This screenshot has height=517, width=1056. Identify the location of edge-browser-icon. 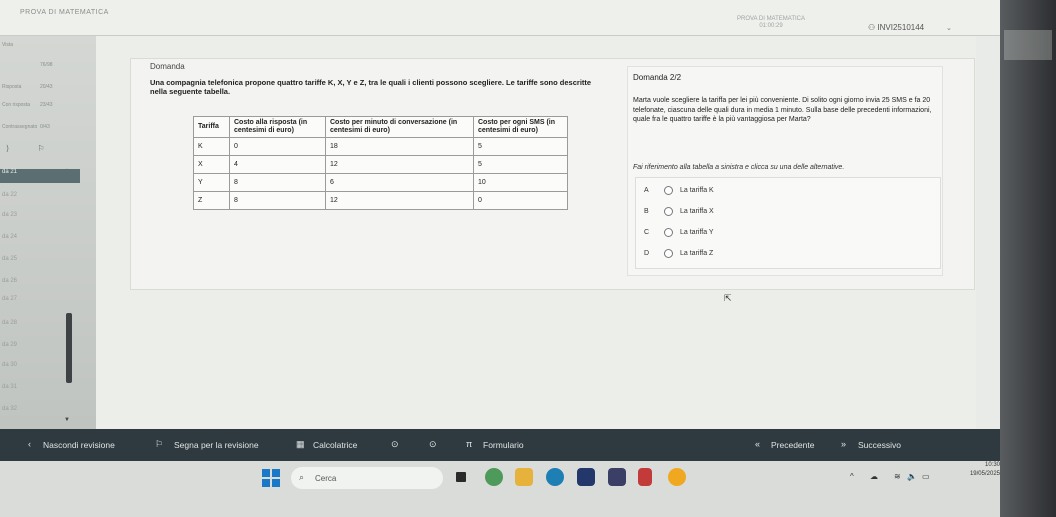
(555, 477).